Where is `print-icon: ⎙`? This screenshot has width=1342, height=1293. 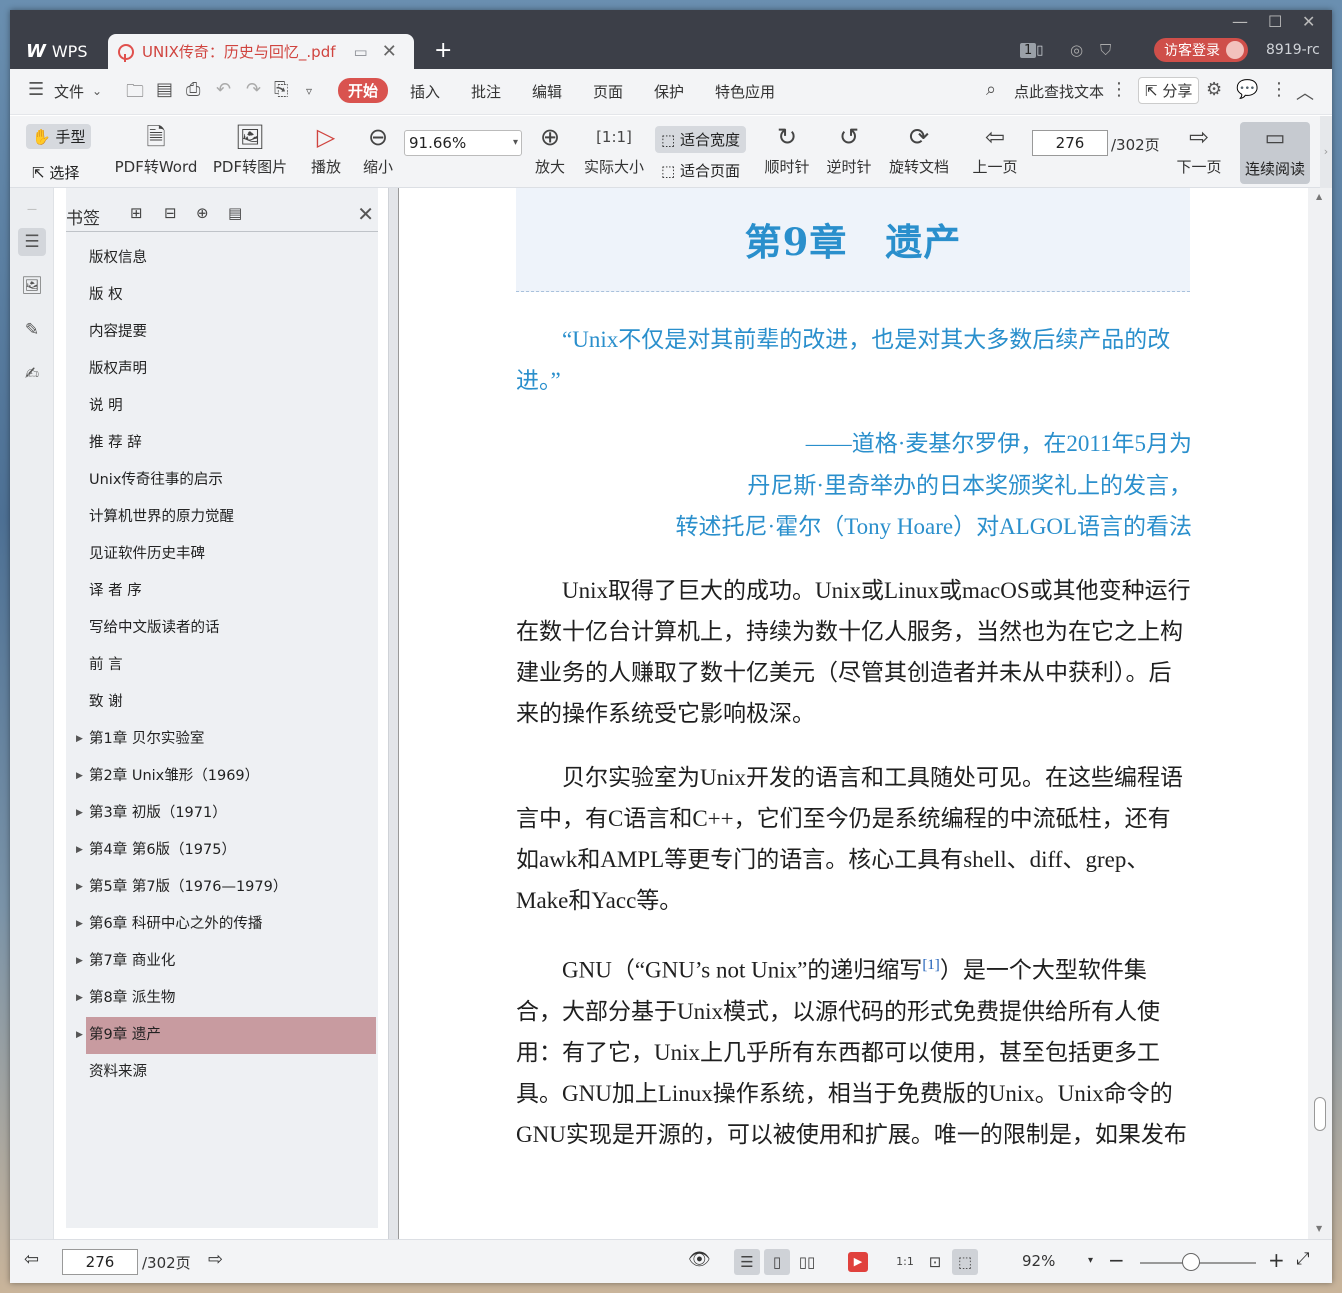
print-icon: ⎙ is located at coordinates (193, 89).